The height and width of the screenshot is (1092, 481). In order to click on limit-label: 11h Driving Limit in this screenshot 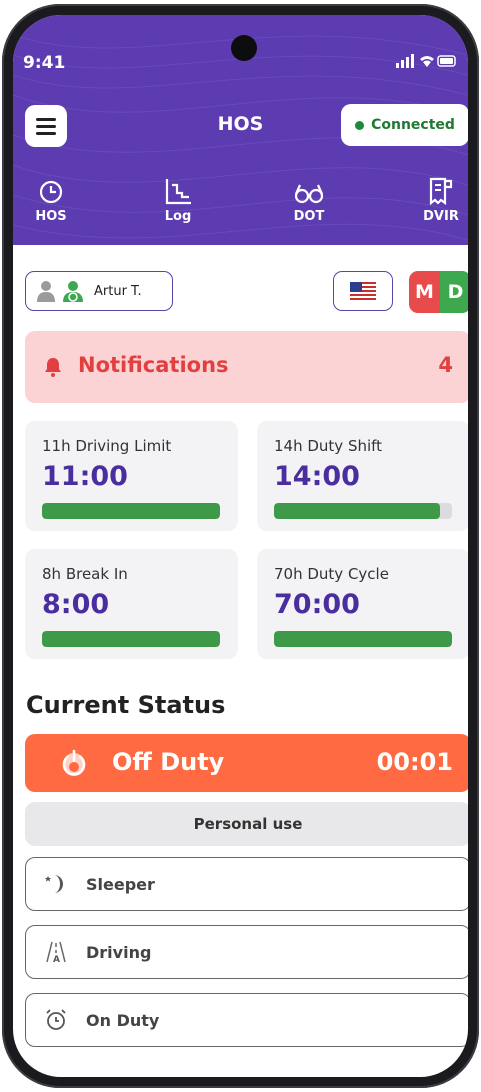, I will do `click(107, 446)`.